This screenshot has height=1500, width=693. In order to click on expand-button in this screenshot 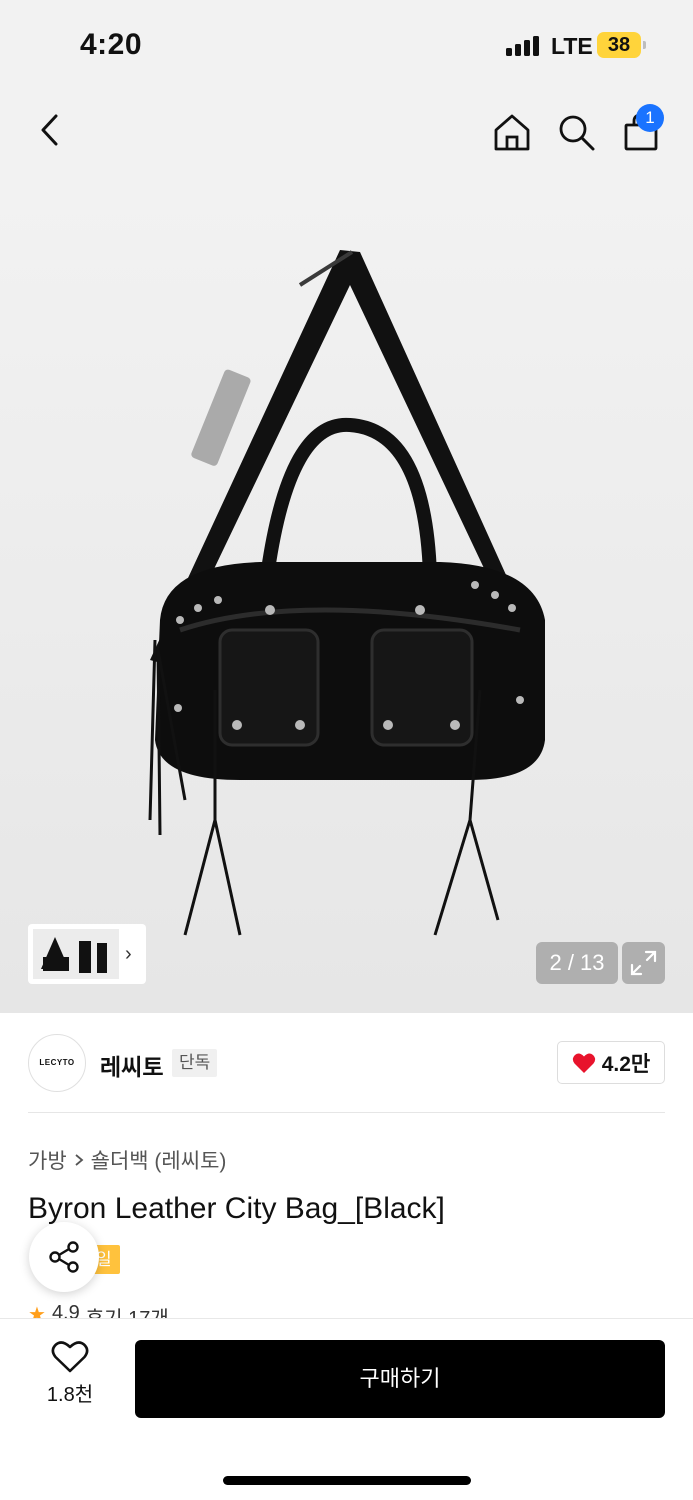, I will do `click(643, 963)`.